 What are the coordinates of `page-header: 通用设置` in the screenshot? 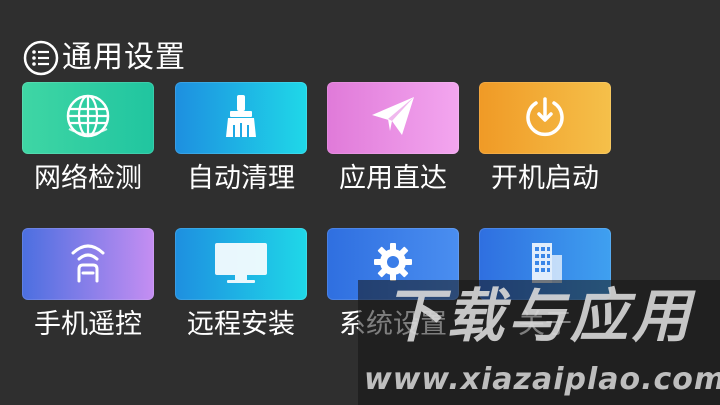 It's located at (104, 58).